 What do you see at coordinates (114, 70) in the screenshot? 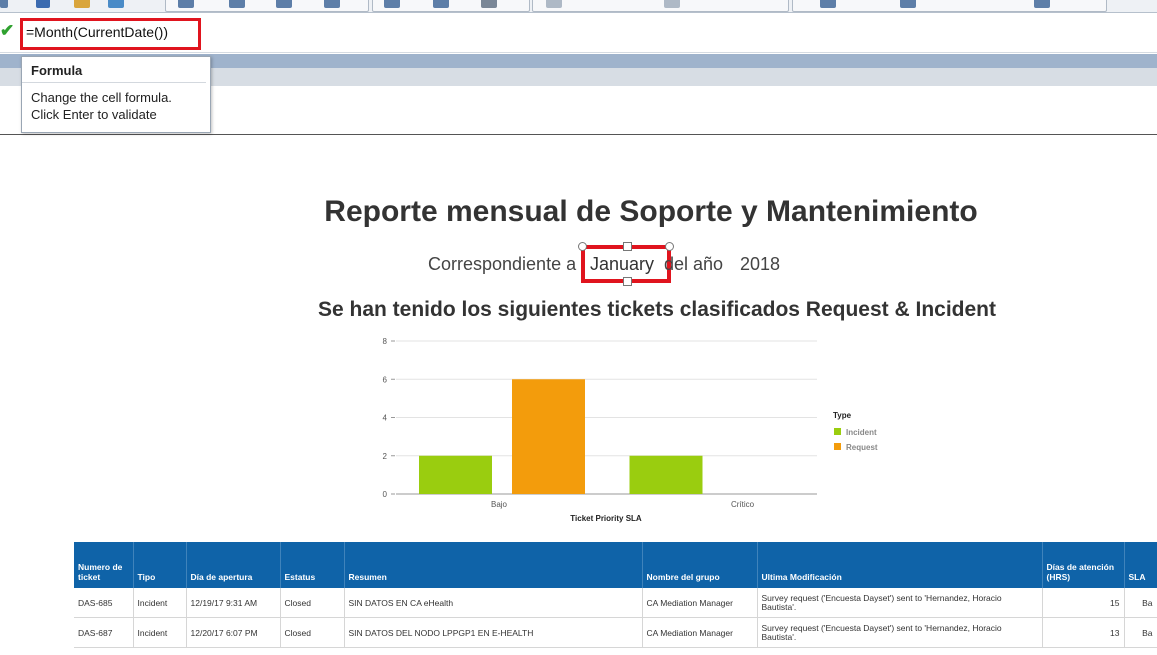
I see `tooltip-title: Formula` at bounding box center [114, 70].